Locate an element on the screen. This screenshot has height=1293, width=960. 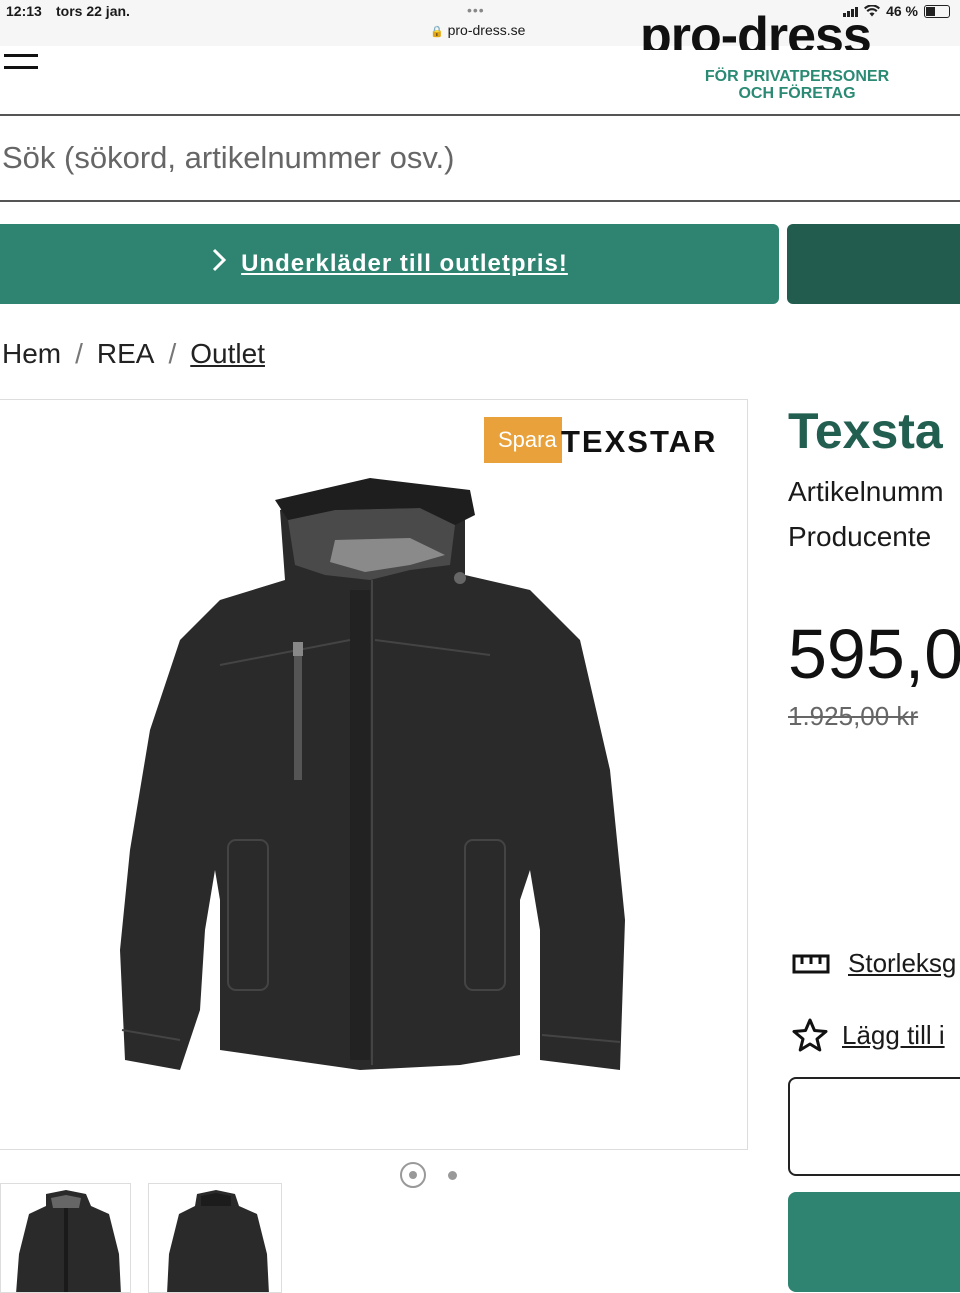
carousel-dots is located at coordinates (428, 1175).